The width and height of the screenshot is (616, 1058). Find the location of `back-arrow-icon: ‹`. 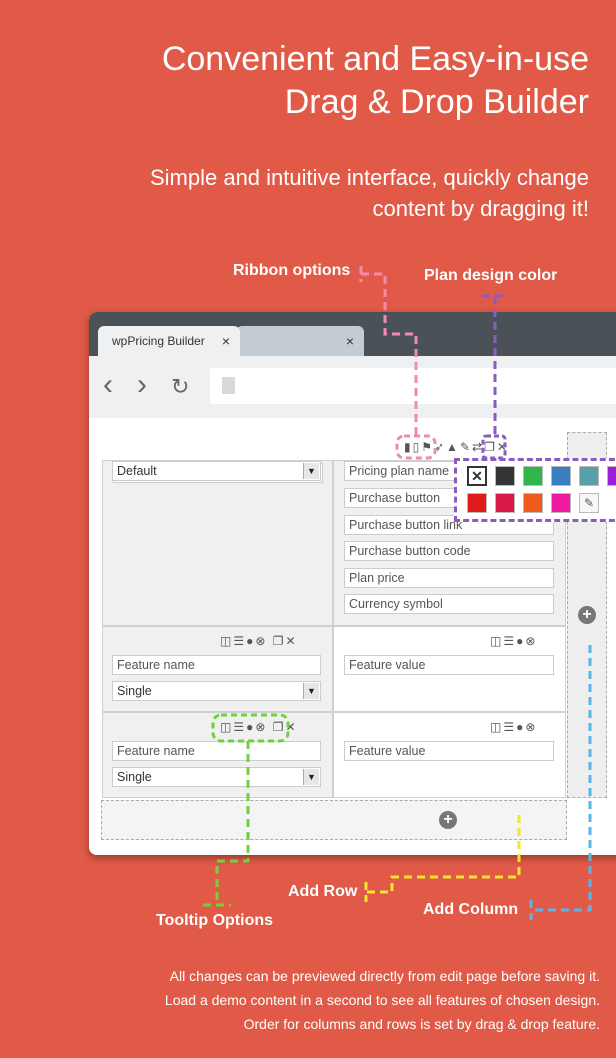

back-arrow-icon: ‹ is located at coordinates (108, 385).